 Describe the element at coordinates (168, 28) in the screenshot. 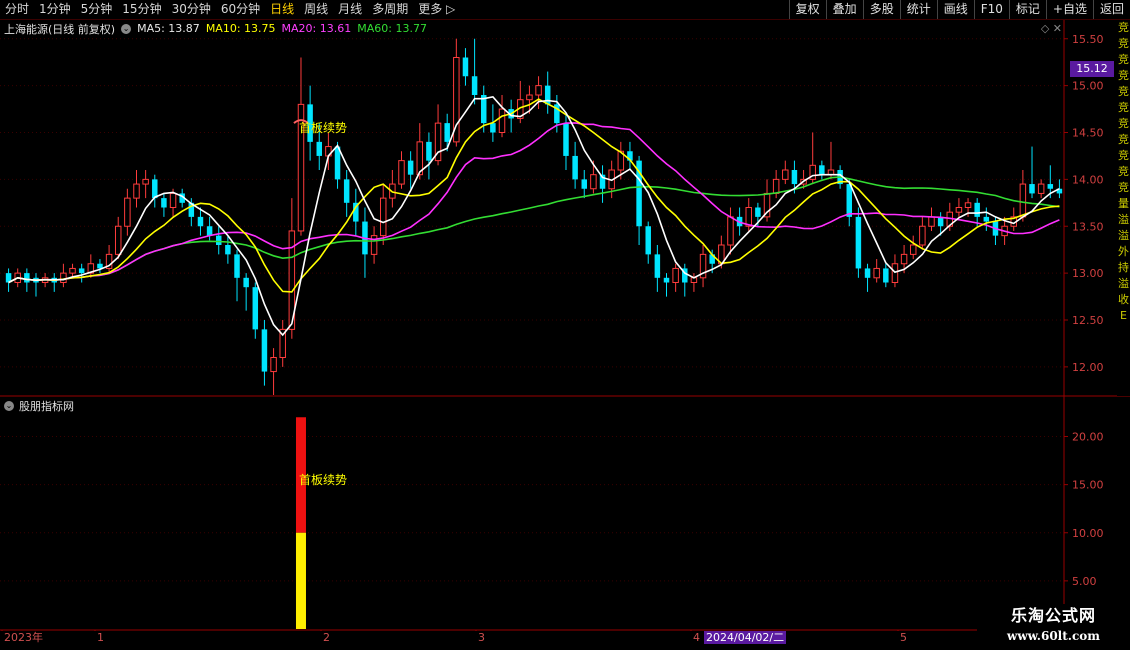

I see `ma5-label: MA5: 13.87` at that location.